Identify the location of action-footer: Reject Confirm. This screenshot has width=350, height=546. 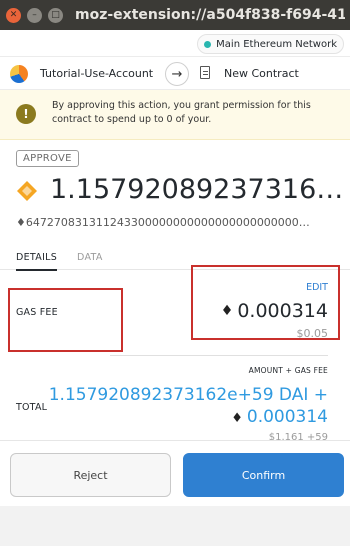
(175, 473).